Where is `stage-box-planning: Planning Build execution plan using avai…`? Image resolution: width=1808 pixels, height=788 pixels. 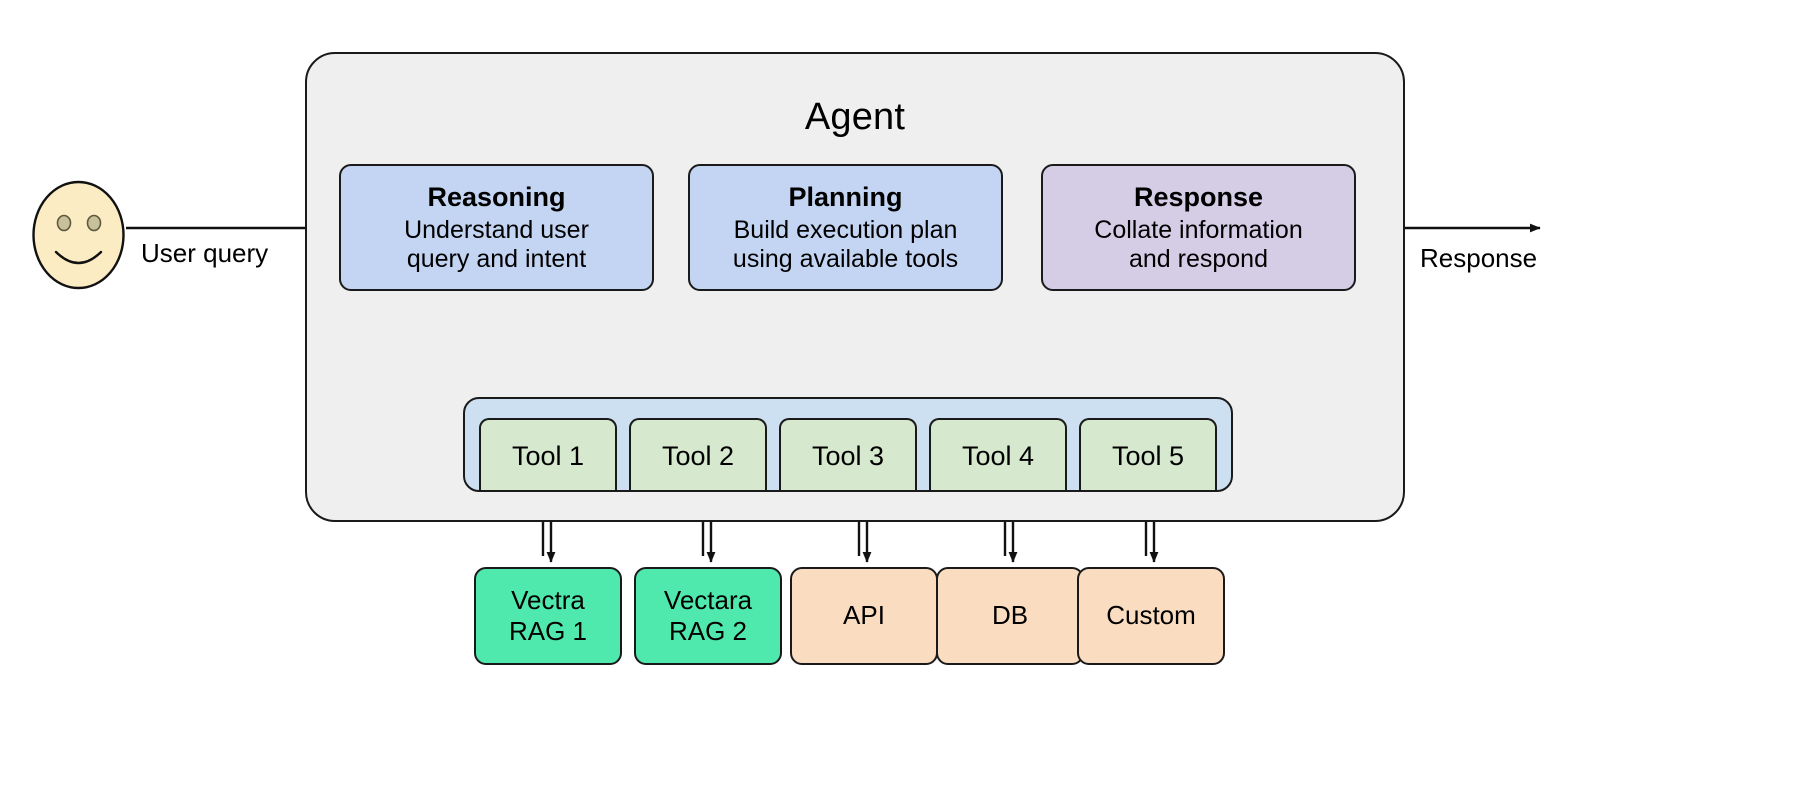
stage-box-planning: Planning Build execution plan using avai… is located at coordinates (845, 227).